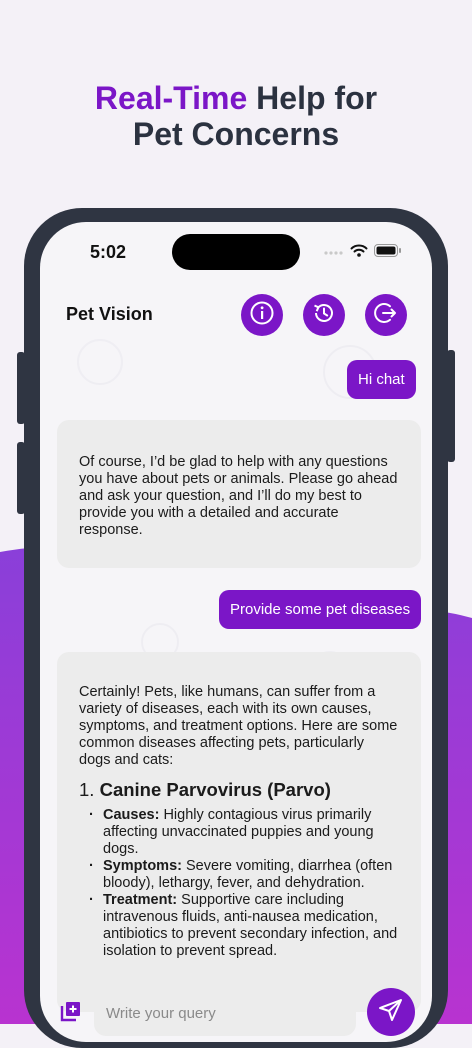  I want to click on disease-heading: 1. Canine Parvovirus (Parvo), so click(239, 790).